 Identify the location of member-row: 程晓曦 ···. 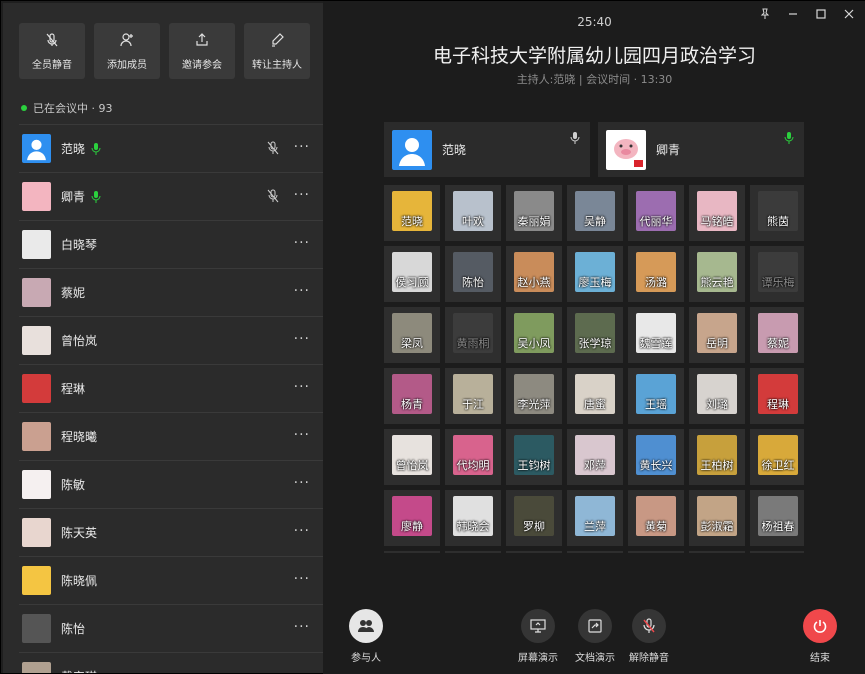
(171, 436).